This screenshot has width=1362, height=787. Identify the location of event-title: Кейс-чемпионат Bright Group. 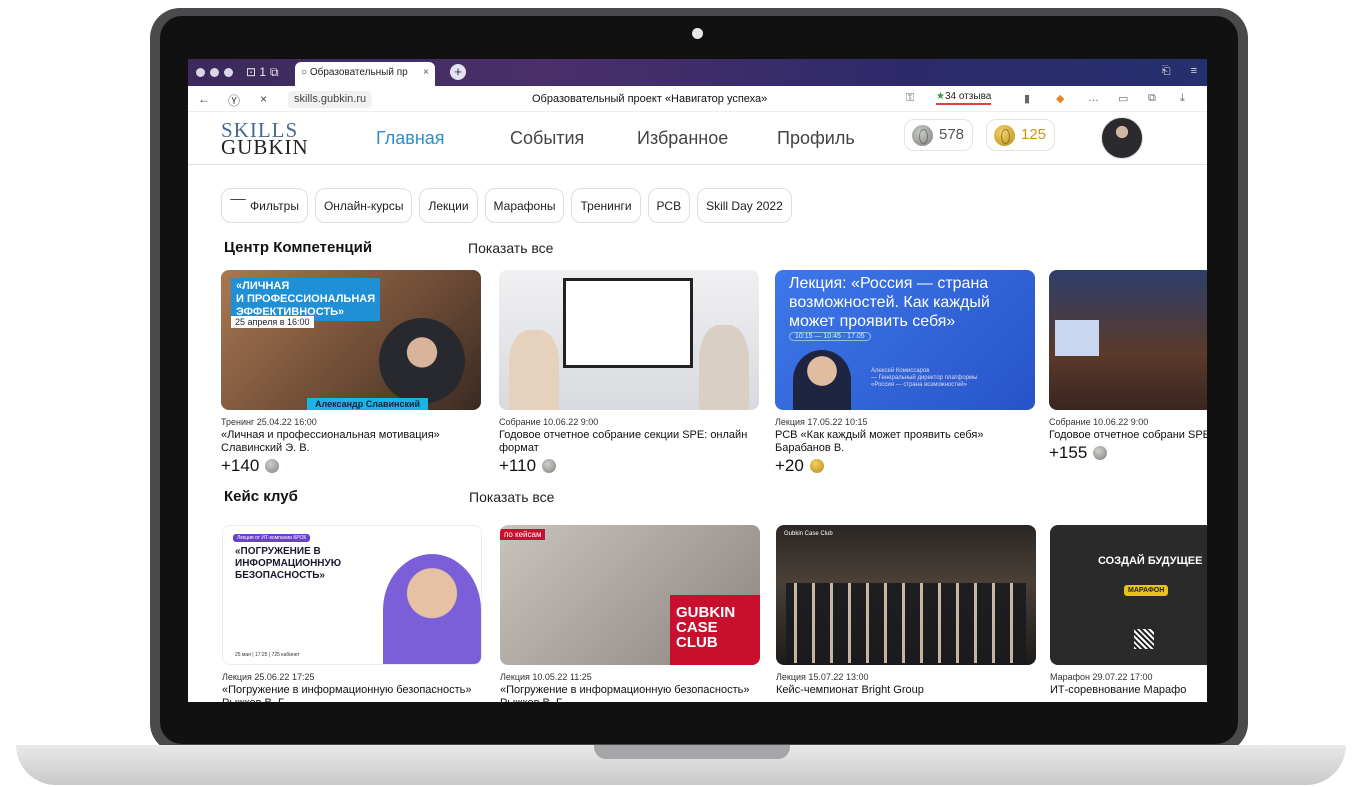
(850, 690).